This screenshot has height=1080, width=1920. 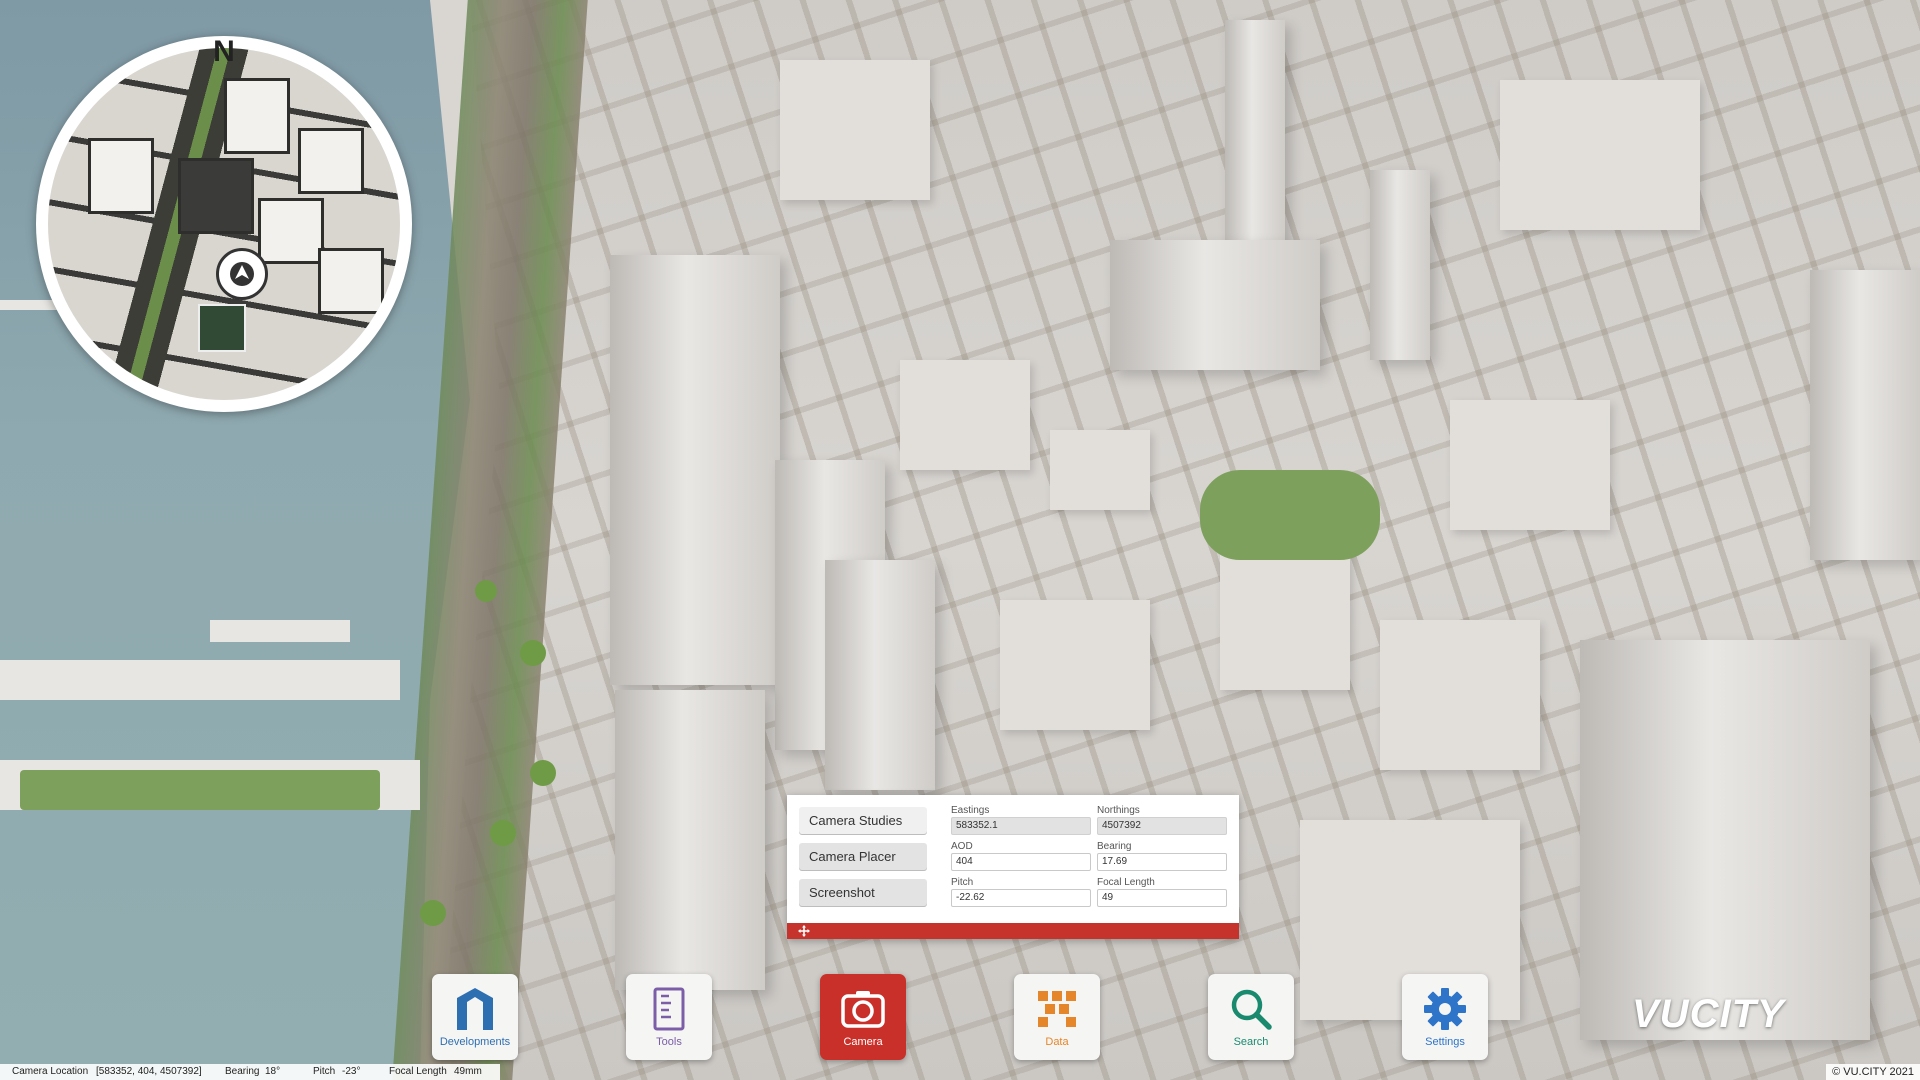 I want to click on camera-marker-icon, so click(x=242, y=274).